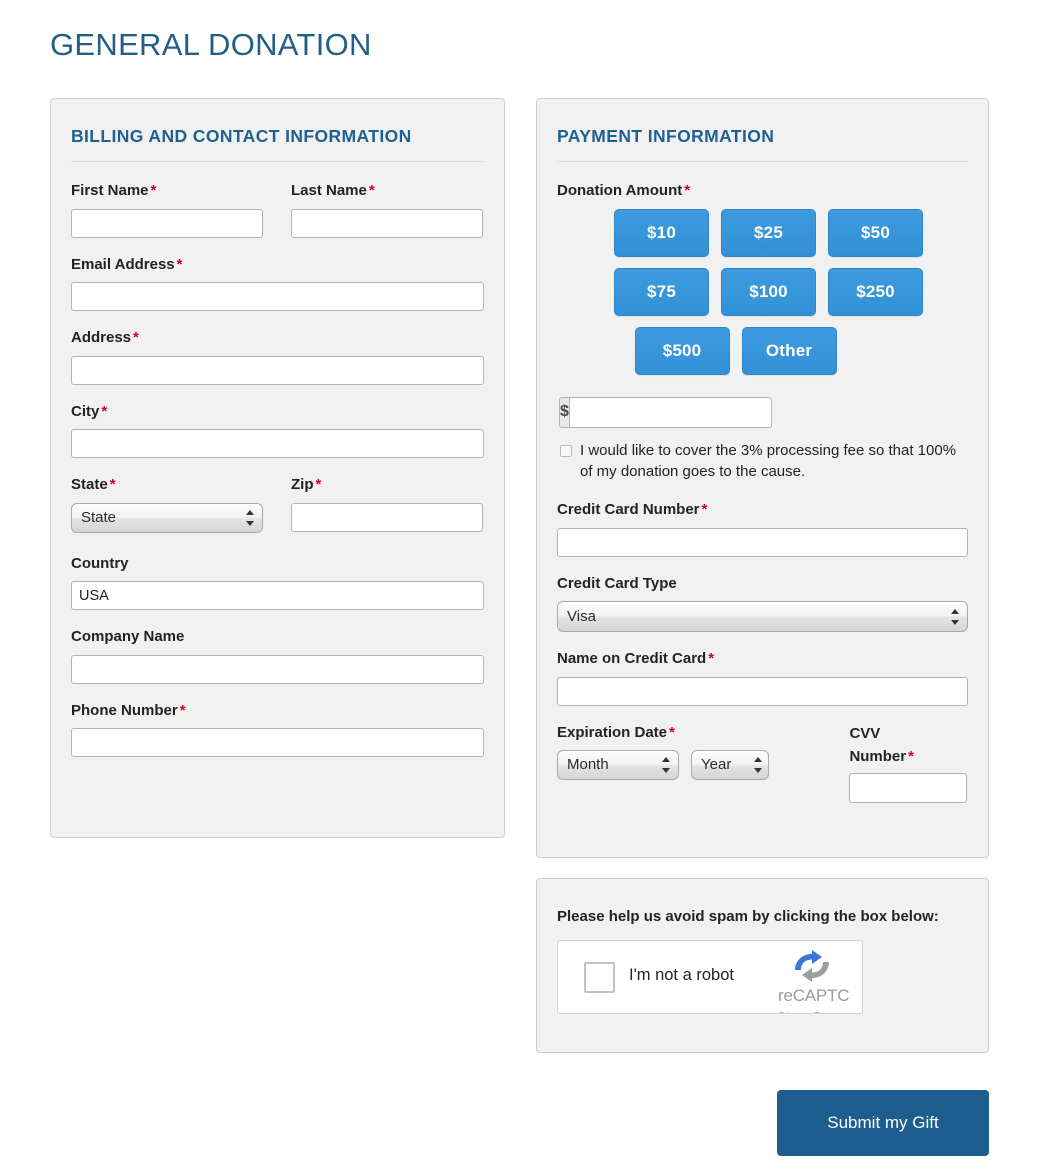 This screenshot has width=1054, height=1176. Describe the element at coordinates (768, 232) in the screenshot. I see `amount-button-25: $25` at that location.